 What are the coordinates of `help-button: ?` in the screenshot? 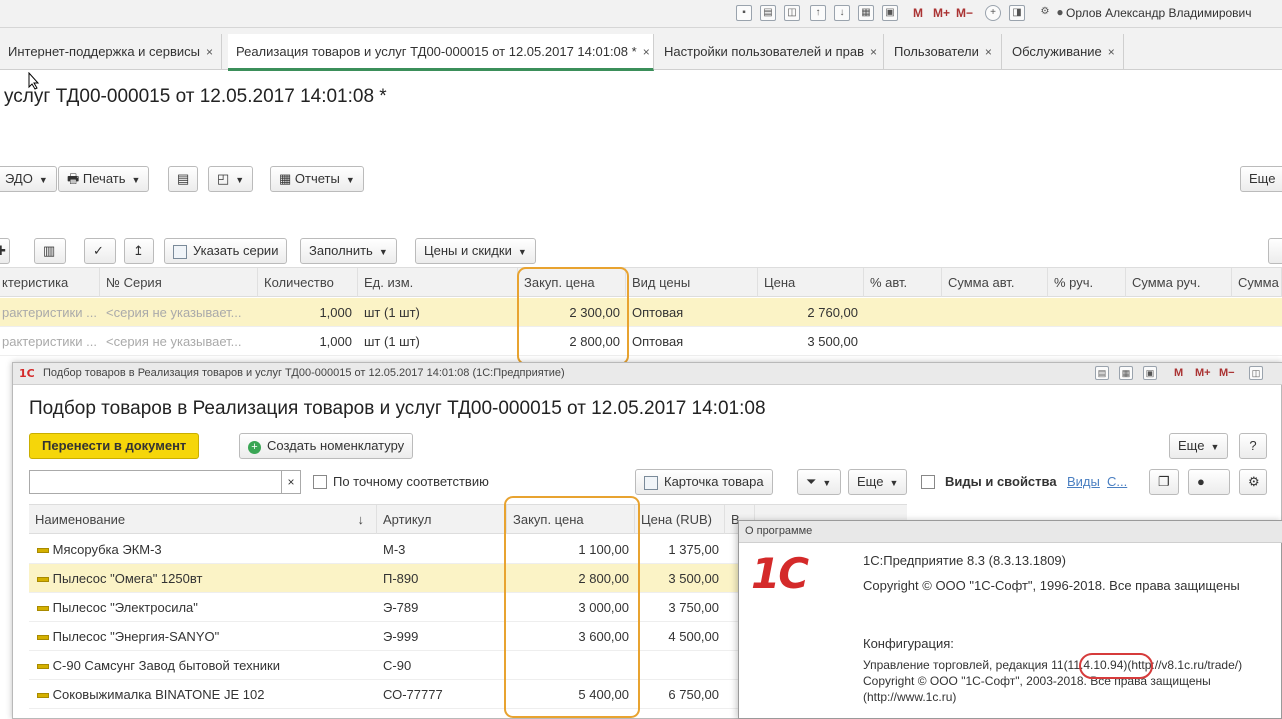 It's located at (1253, 446).